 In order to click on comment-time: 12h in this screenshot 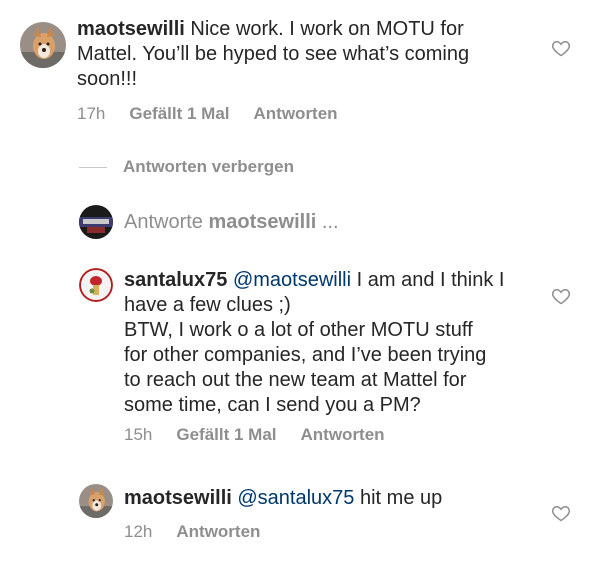, I will do `click(138, 531)`.